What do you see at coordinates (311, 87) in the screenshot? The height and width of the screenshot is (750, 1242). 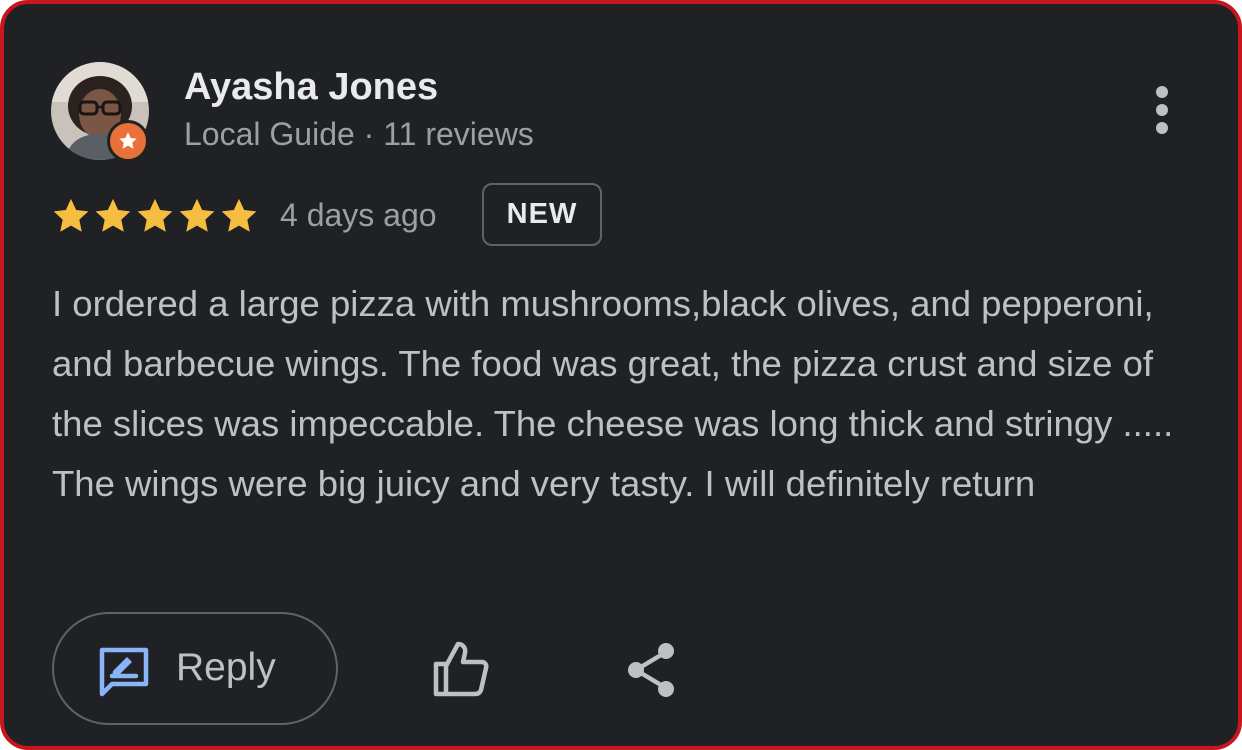 I see `reviewer-name: Ayasha Jones` at bounding box center [311, 87].